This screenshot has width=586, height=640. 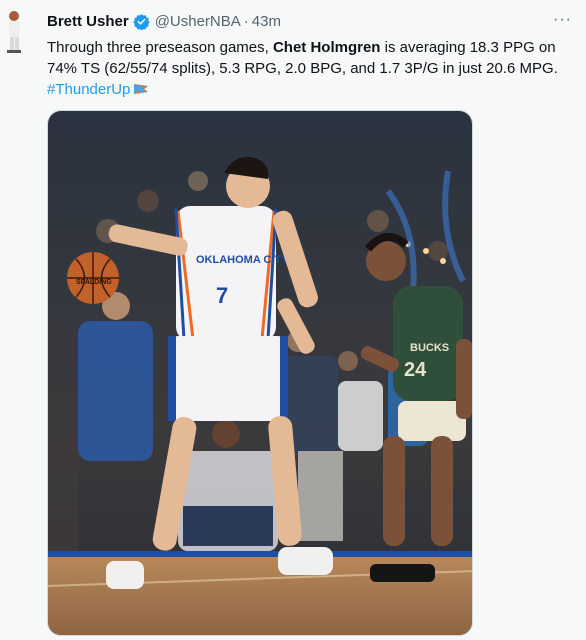 What do you see at coordinates (88, 21) in the screenshot?
I see `author-name: Brett Usher` at bounding box center [88, 21].